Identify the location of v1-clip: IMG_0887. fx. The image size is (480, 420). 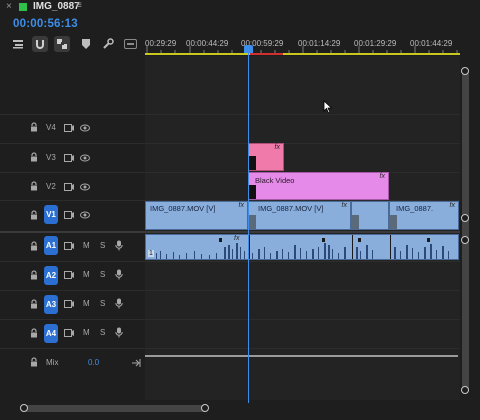
(424, 215).